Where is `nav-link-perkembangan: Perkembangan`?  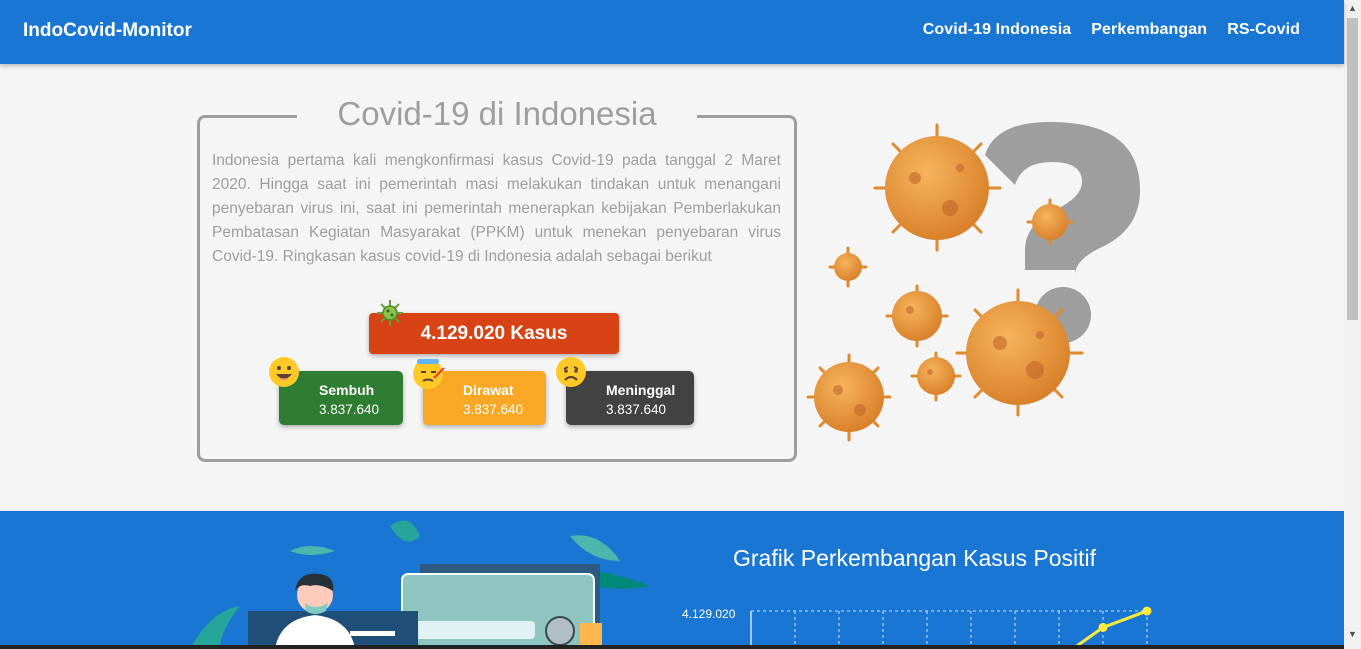
nav-link-perkembangan: Perkembangan is located at coordinates (1149, 30).